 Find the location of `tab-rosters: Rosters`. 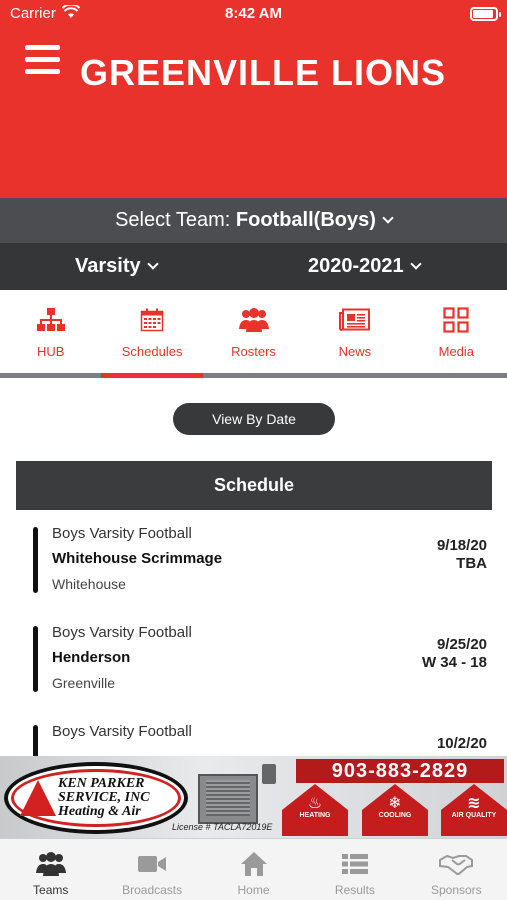

tab-rosters: Rosters is located at coordinates (253, 331).